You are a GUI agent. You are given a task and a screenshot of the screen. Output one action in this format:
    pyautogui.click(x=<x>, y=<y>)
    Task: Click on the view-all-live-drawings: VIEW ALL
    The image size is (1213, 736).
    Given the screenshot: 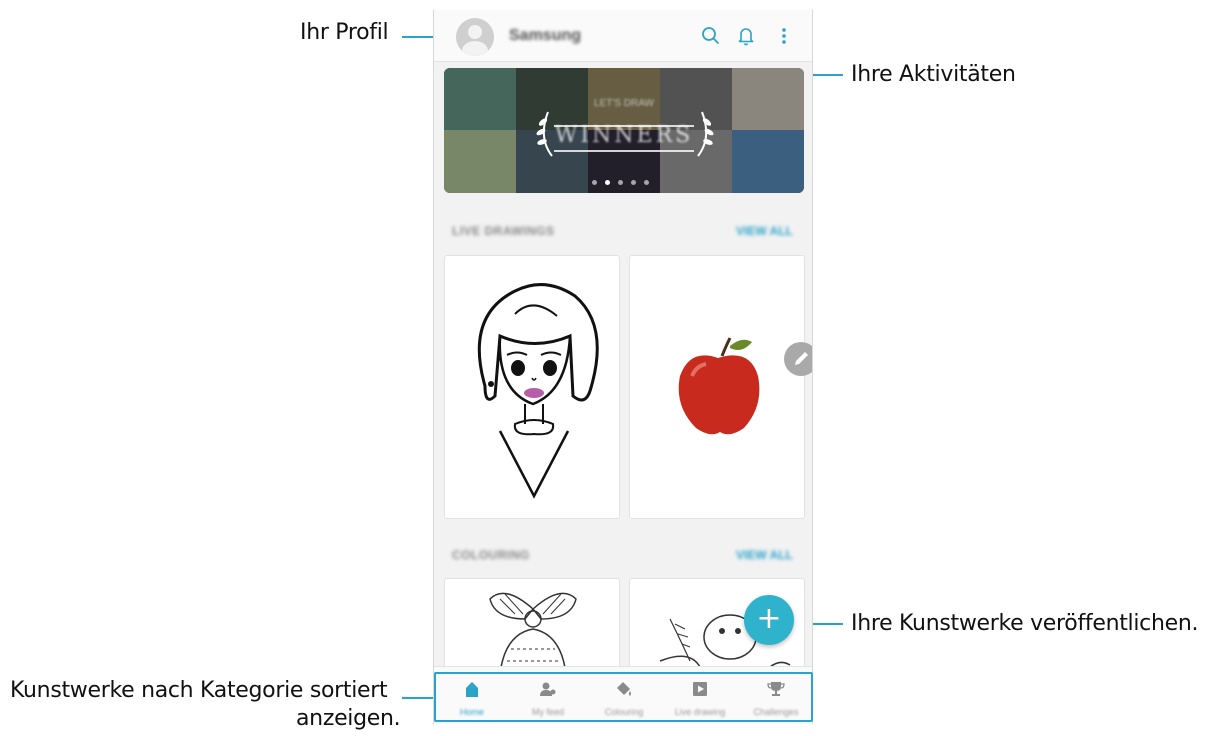 What is the action you would take?
    pyautogui.click(x=764, y=231)
    